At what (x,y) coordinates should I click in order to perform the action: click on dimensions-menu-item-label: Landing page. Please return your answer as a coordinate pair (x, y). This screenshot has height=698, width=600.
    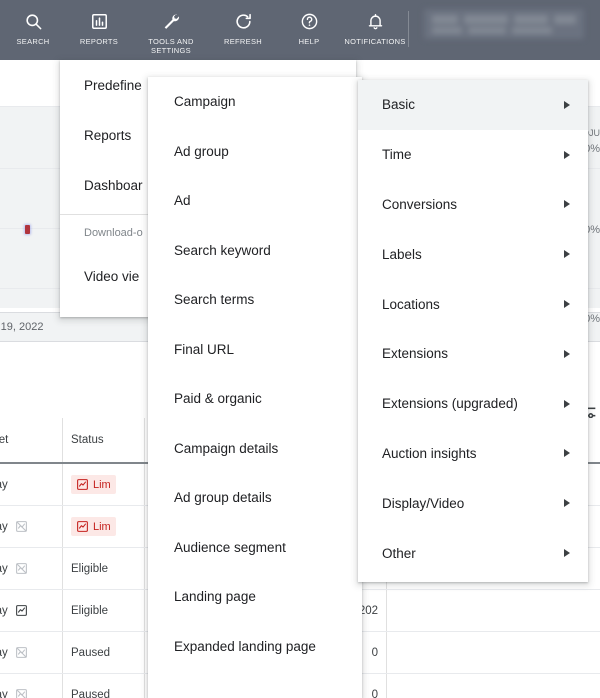
    Looking at the image, I should click on (215, 597).